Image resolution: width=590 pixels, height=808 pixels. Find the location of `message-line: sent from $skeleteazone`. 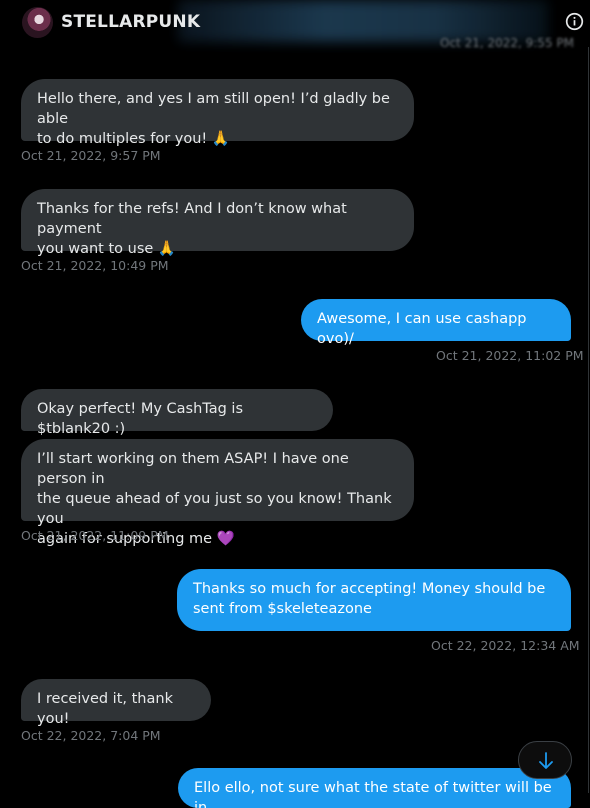

message-line: sent from $skeleteazone is located at coordinates (282, 609).